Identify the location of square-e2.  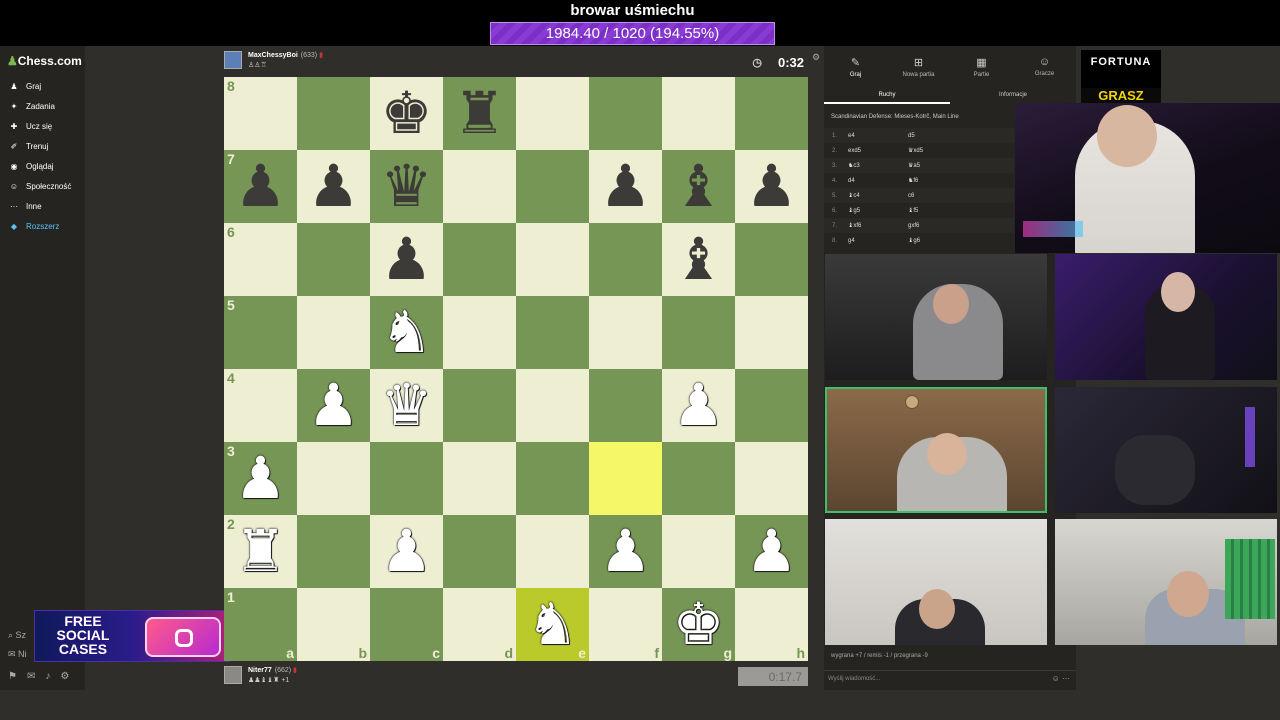
(552, 551).